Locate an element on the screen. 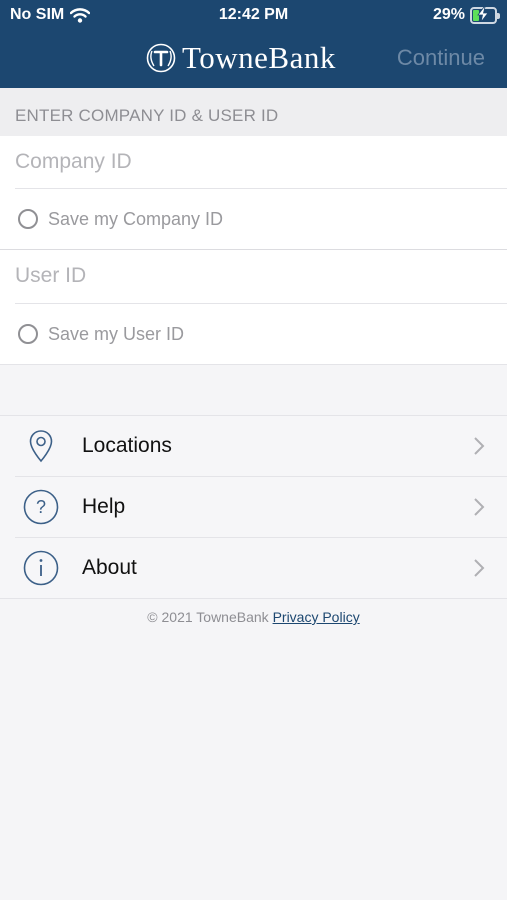 This screenshot has width=507, height=900. user-id-input is located at coordinates (255, 276).